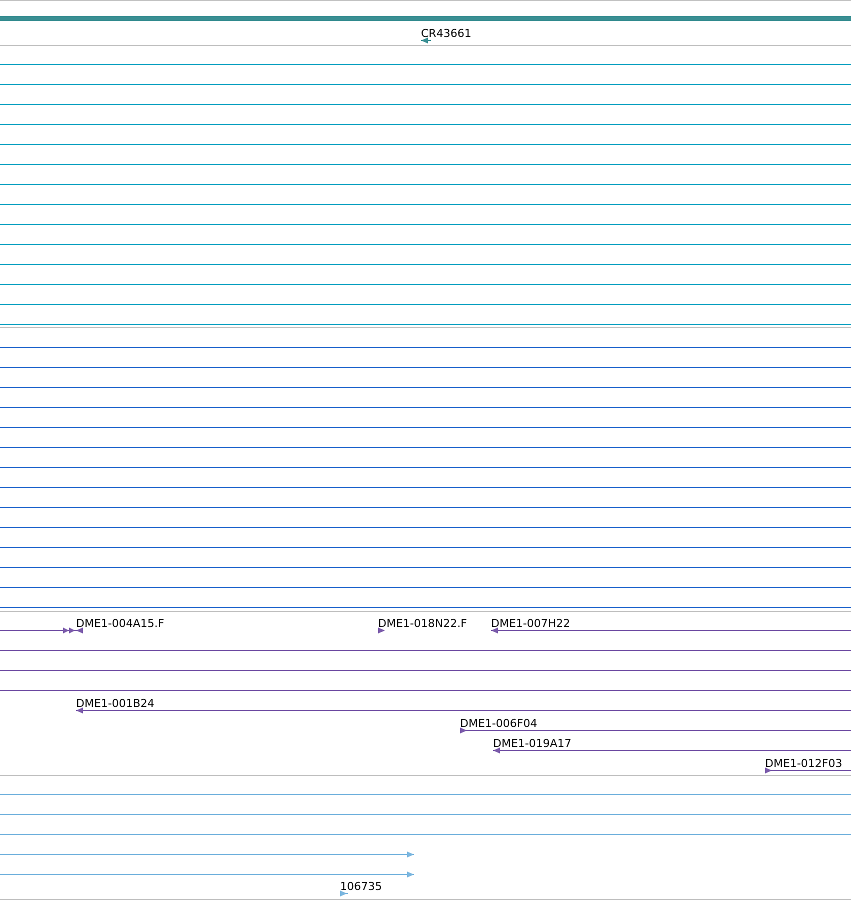 This screenshot has width=851, height=902. Describe the element at coordinates (422, 624) in the screenshot. I see `feature-label: DME1-018N22.F` at that location.